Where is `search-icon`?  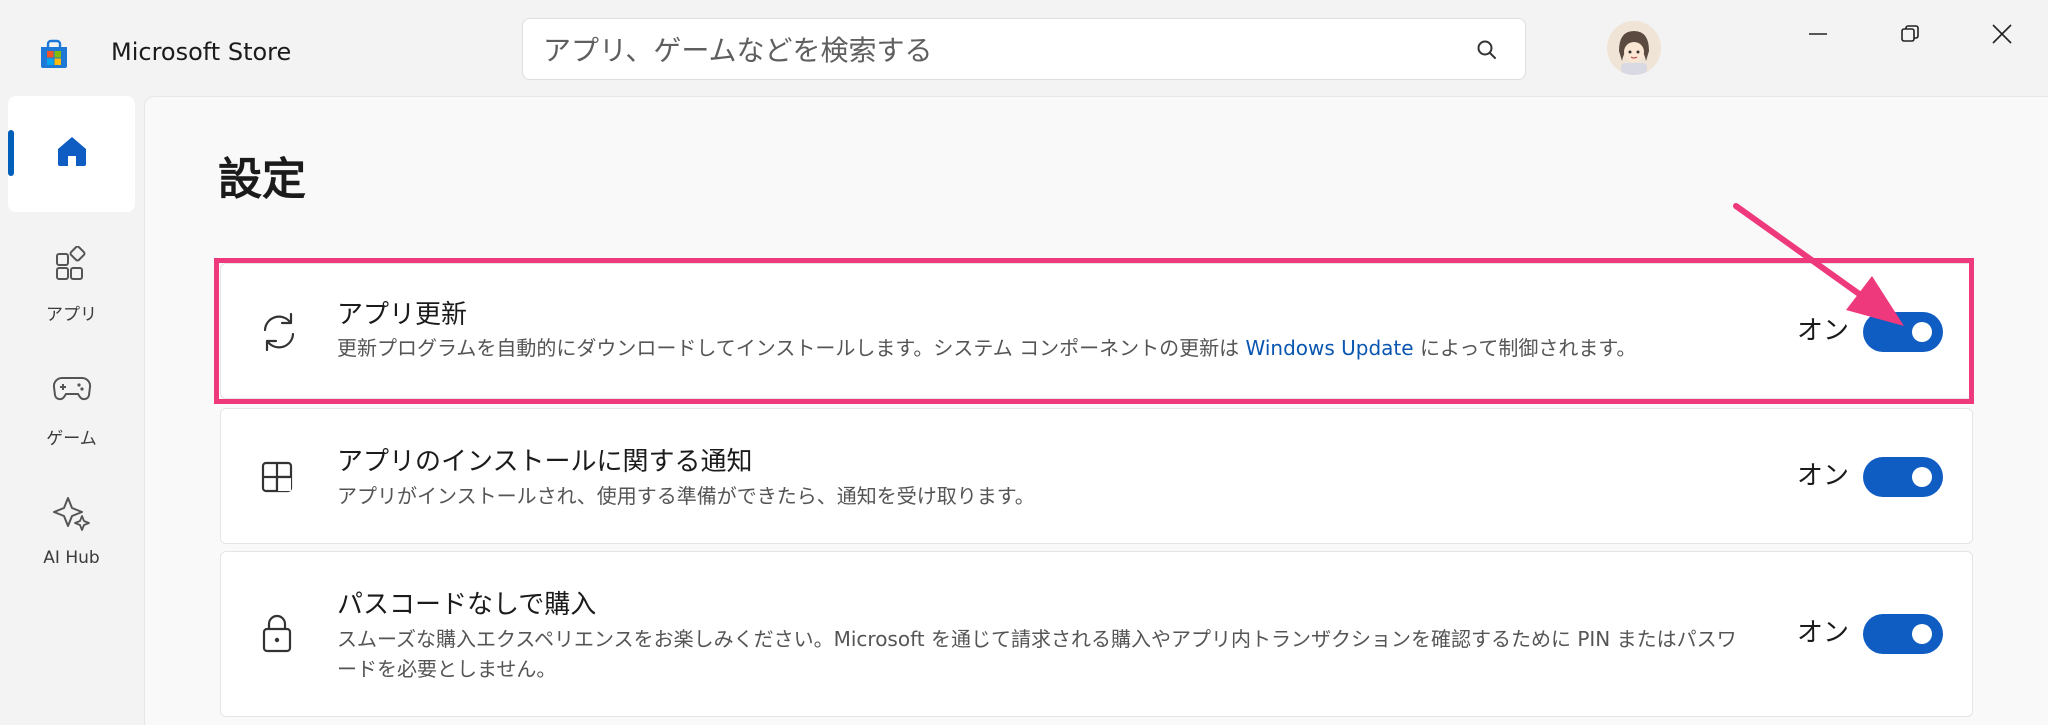 search-icon is located at coordinates (1487, 50).